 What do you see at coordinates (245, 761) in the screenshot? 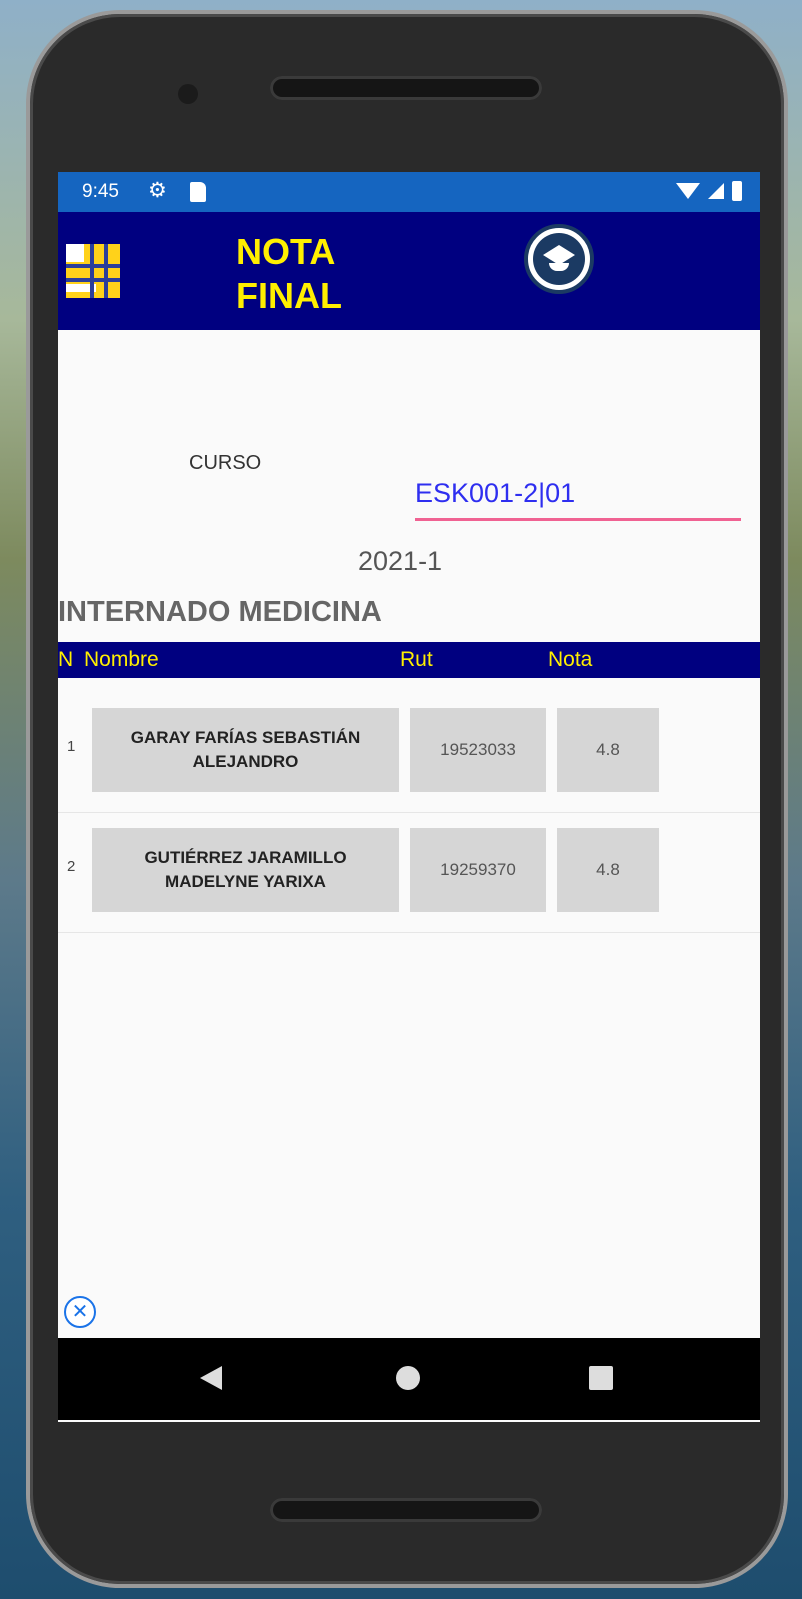
I see `student-name-line2: ALEJANDRO` at bounding box center [245, 761].